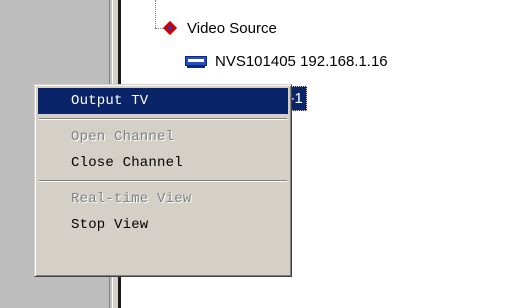 The width and height of the screenshot is (515, 308). Describe the element at coordinates (163, 163) in the screenshot. I see `menu-item-close-channel: Close Channel` at that location.